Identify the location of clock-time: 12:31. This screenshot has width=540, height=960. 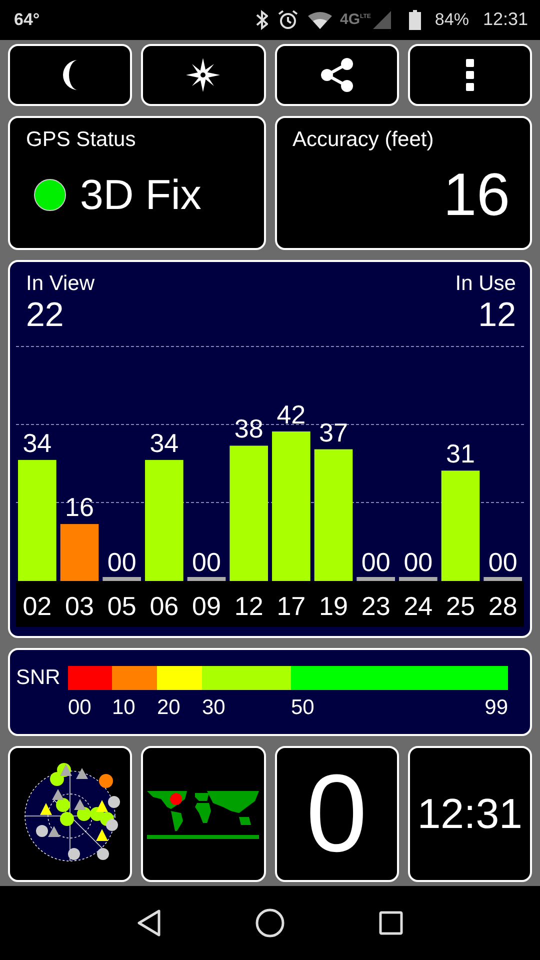
(505, 19).